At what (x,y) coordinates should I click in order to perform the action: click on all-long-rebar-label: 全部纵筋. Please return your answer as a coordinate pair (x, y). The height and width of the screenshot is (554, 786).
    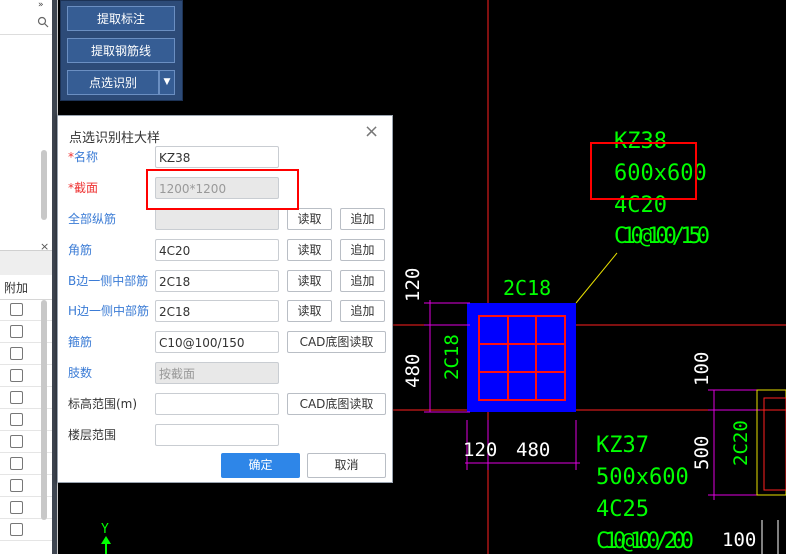
    Looking at the image, I should click on (92, 219).